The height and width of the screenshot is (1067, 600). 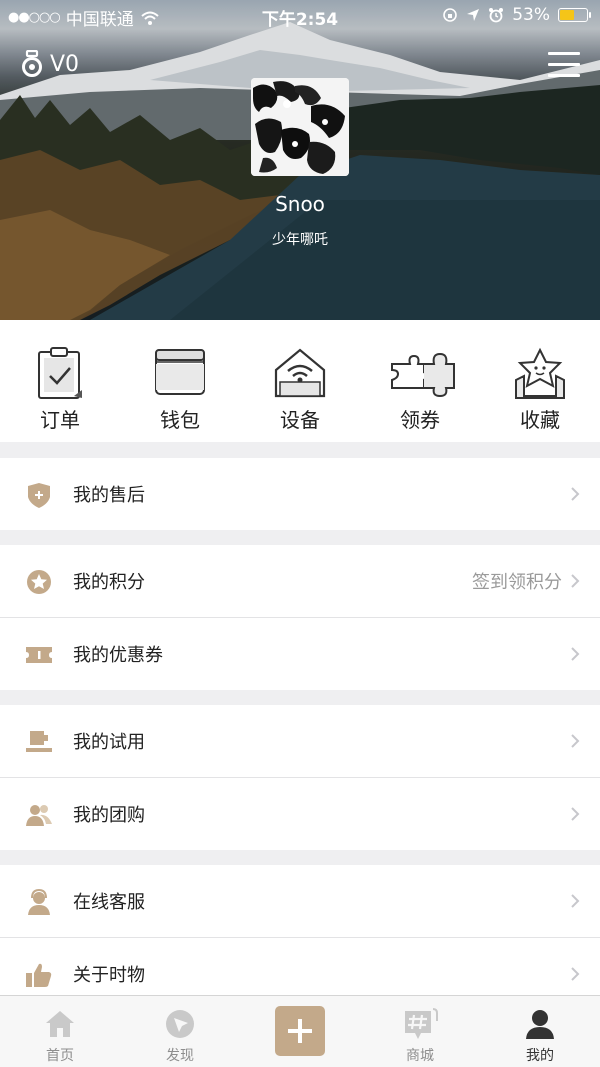 What do you see at coordinates (300, 420) in the screenshot?
I see `quick-action-label: 设备` at bounding box center [300, 420].